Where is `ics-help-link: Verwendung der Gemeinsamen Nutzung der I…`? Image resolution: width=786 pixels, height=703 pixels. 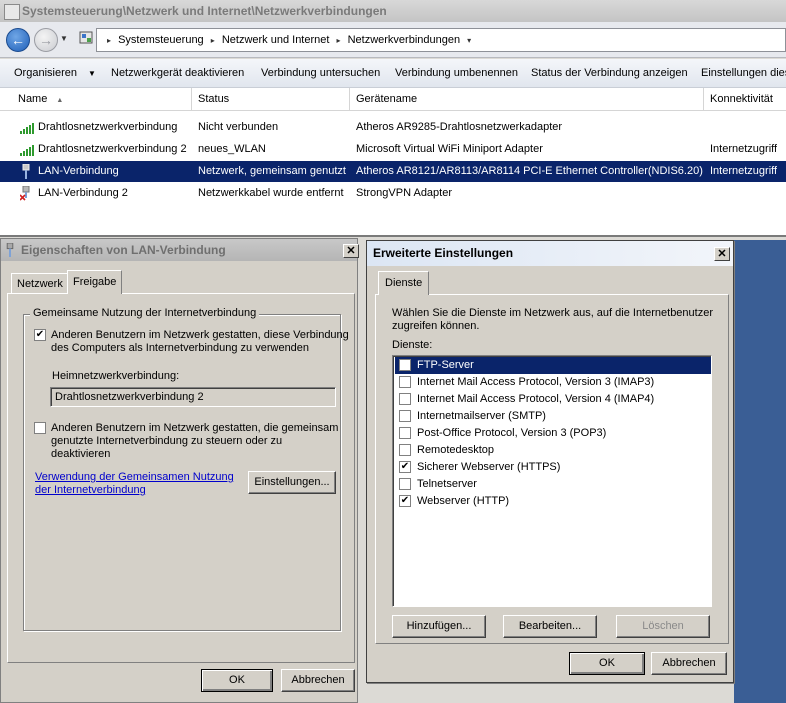
ics-help-link: Verwendung der Gemeinsamen Nutzung der I… is located at coordinates (134, 484).